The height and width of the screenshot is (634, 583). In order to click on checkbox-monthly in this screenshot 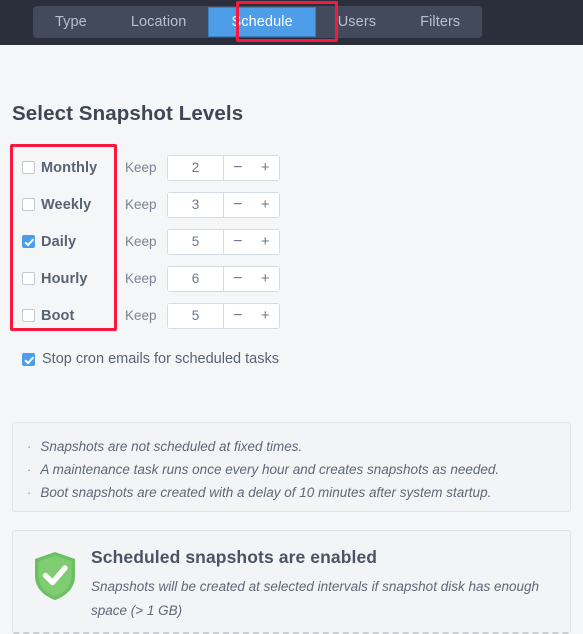, I will do `click(28, 167)`.